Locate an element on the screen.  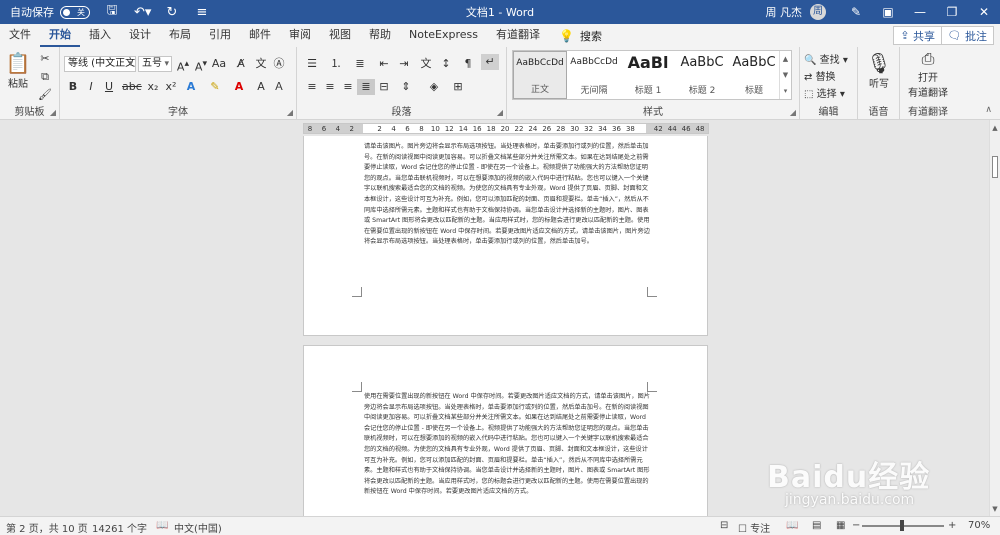
borders-icon: ⊞ is located at coordinates (458, 87).